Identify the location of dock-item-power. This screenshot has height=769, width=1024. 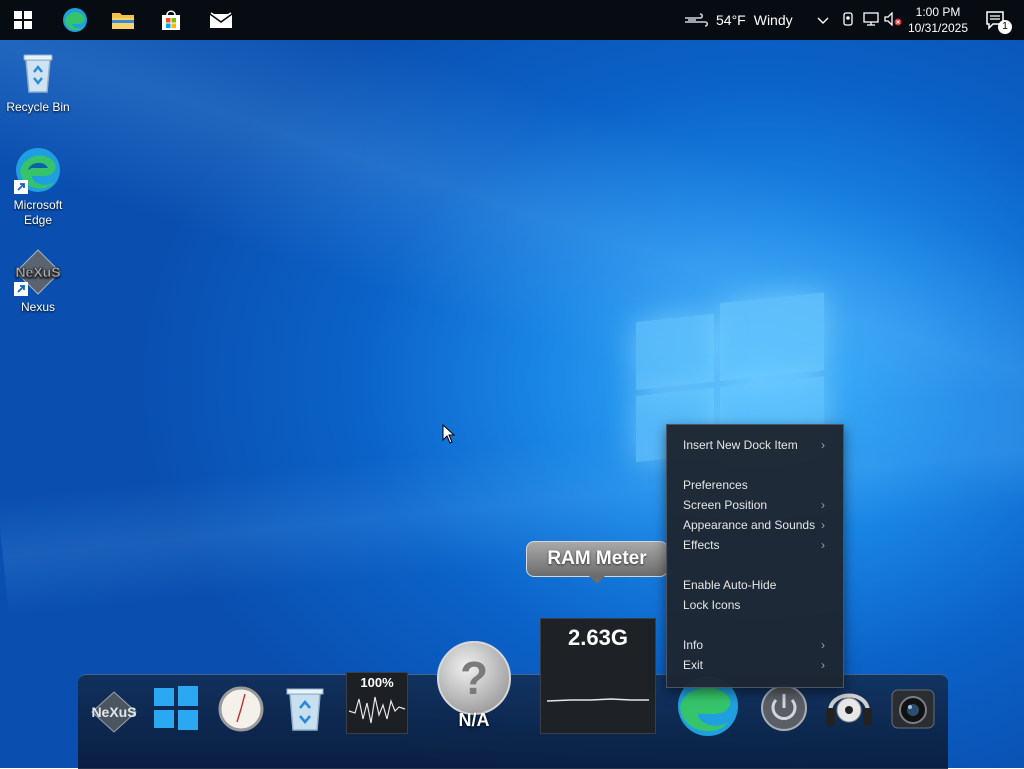
(784, 710).